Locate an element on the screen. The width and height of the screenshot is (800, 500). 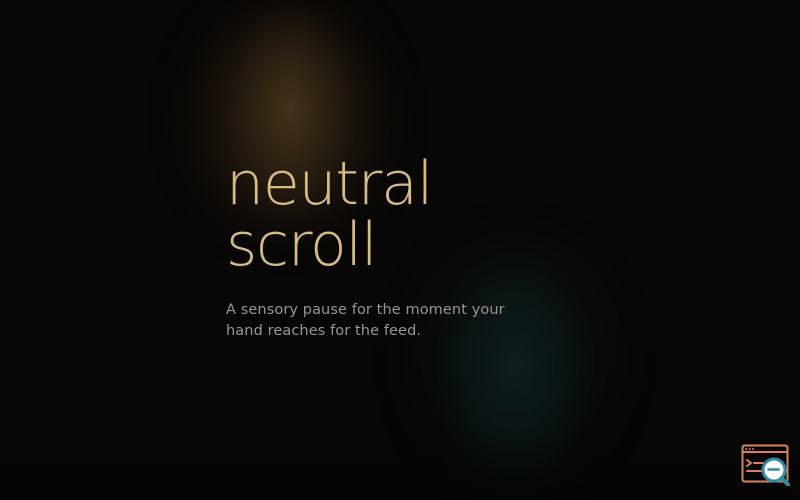
title-line-scroll: scroll is located at coordinates (302, 245).